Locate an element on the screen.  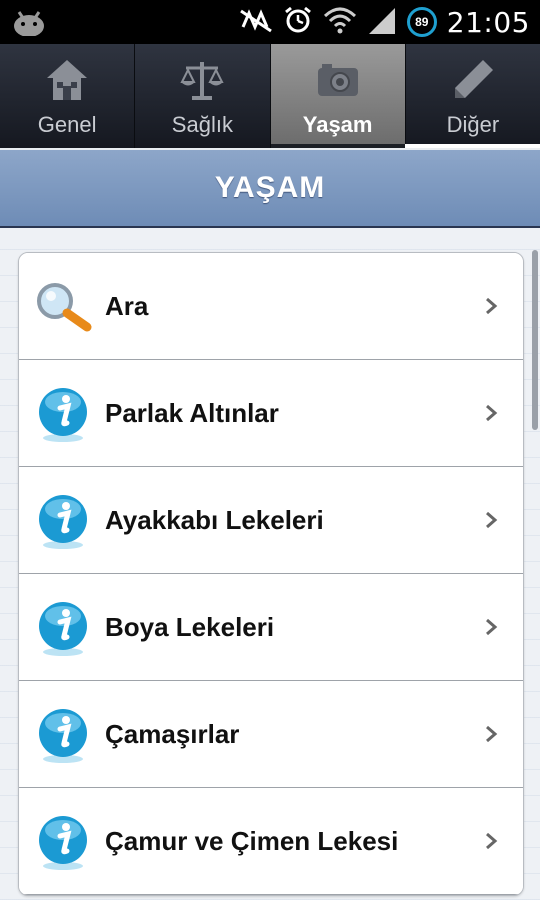
alarm-icon is located at coordinates (298, 22).